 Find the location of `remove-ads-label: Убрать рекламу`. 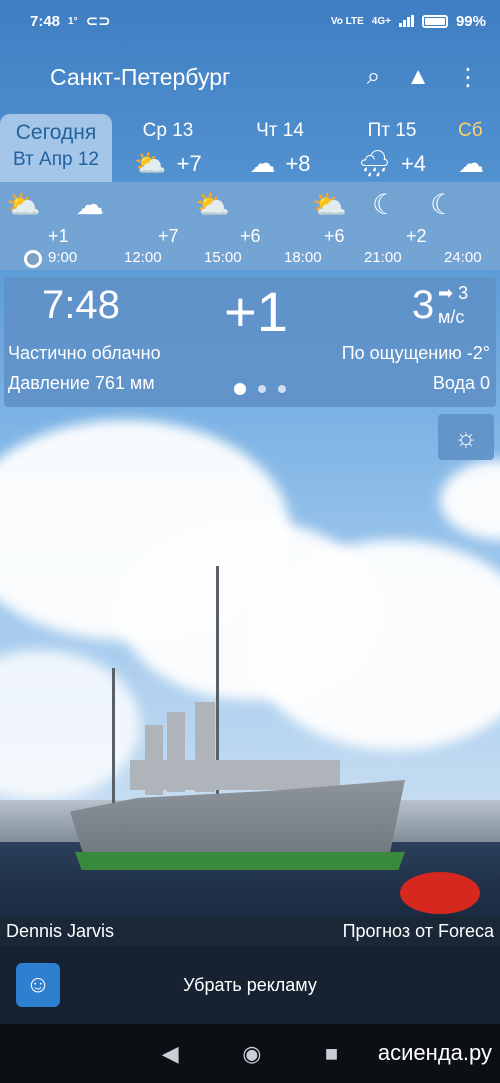

remove-ads-label: Убрать рекламу is located at coordinates (250, 985).